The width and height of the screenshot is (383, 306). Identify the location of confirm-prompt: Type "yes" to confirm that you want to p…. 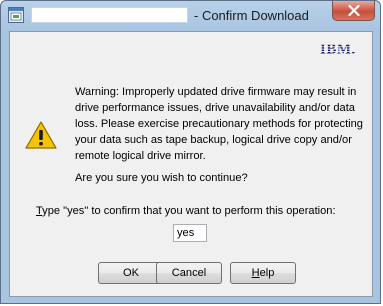
(186, 211).